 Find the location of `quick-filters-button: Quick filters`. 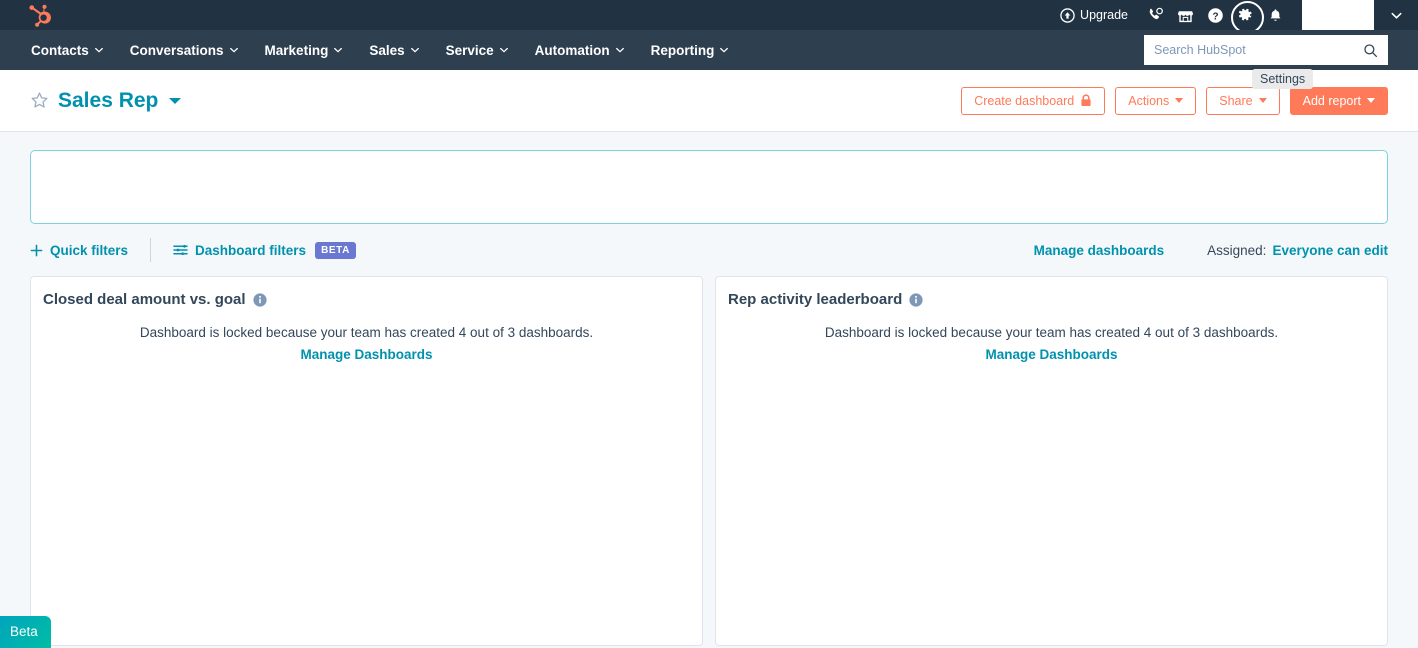

quick-filters-button: Quick filters is located at coordinates (79, 250).